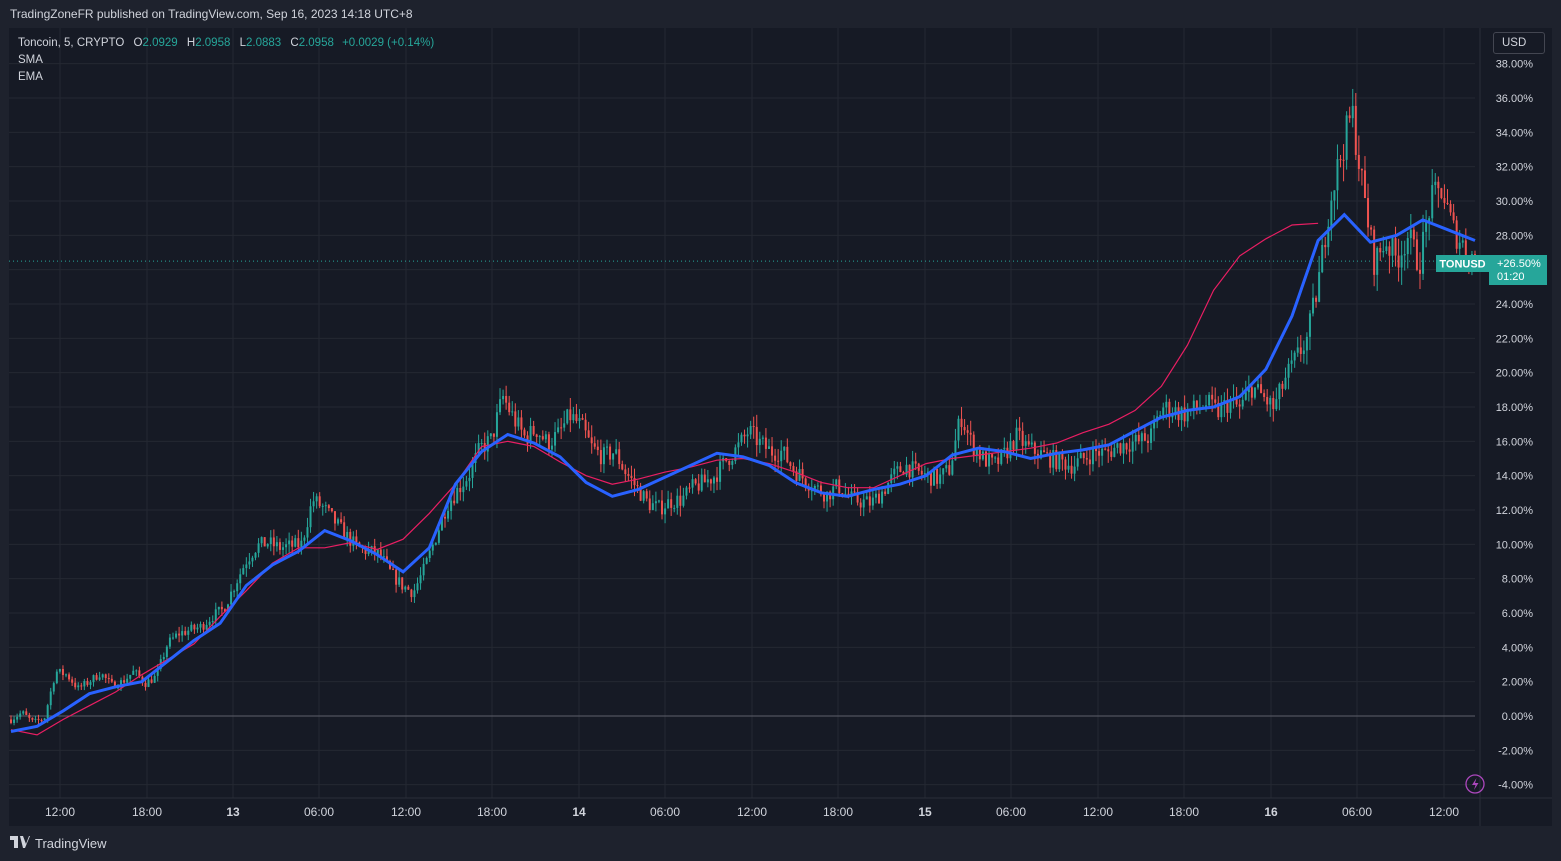  What do you see at coordinates (1515, 236) in the screenshot?
I see `y-tick-label: 28.00%` at bounding box center [1515, 236].